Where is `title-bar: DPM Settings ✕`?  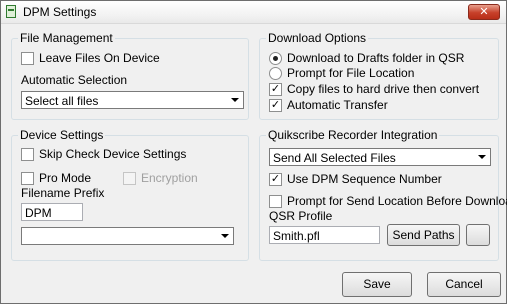 title-bar: DPM Settings ✕ is located at coordinates (253, 12).